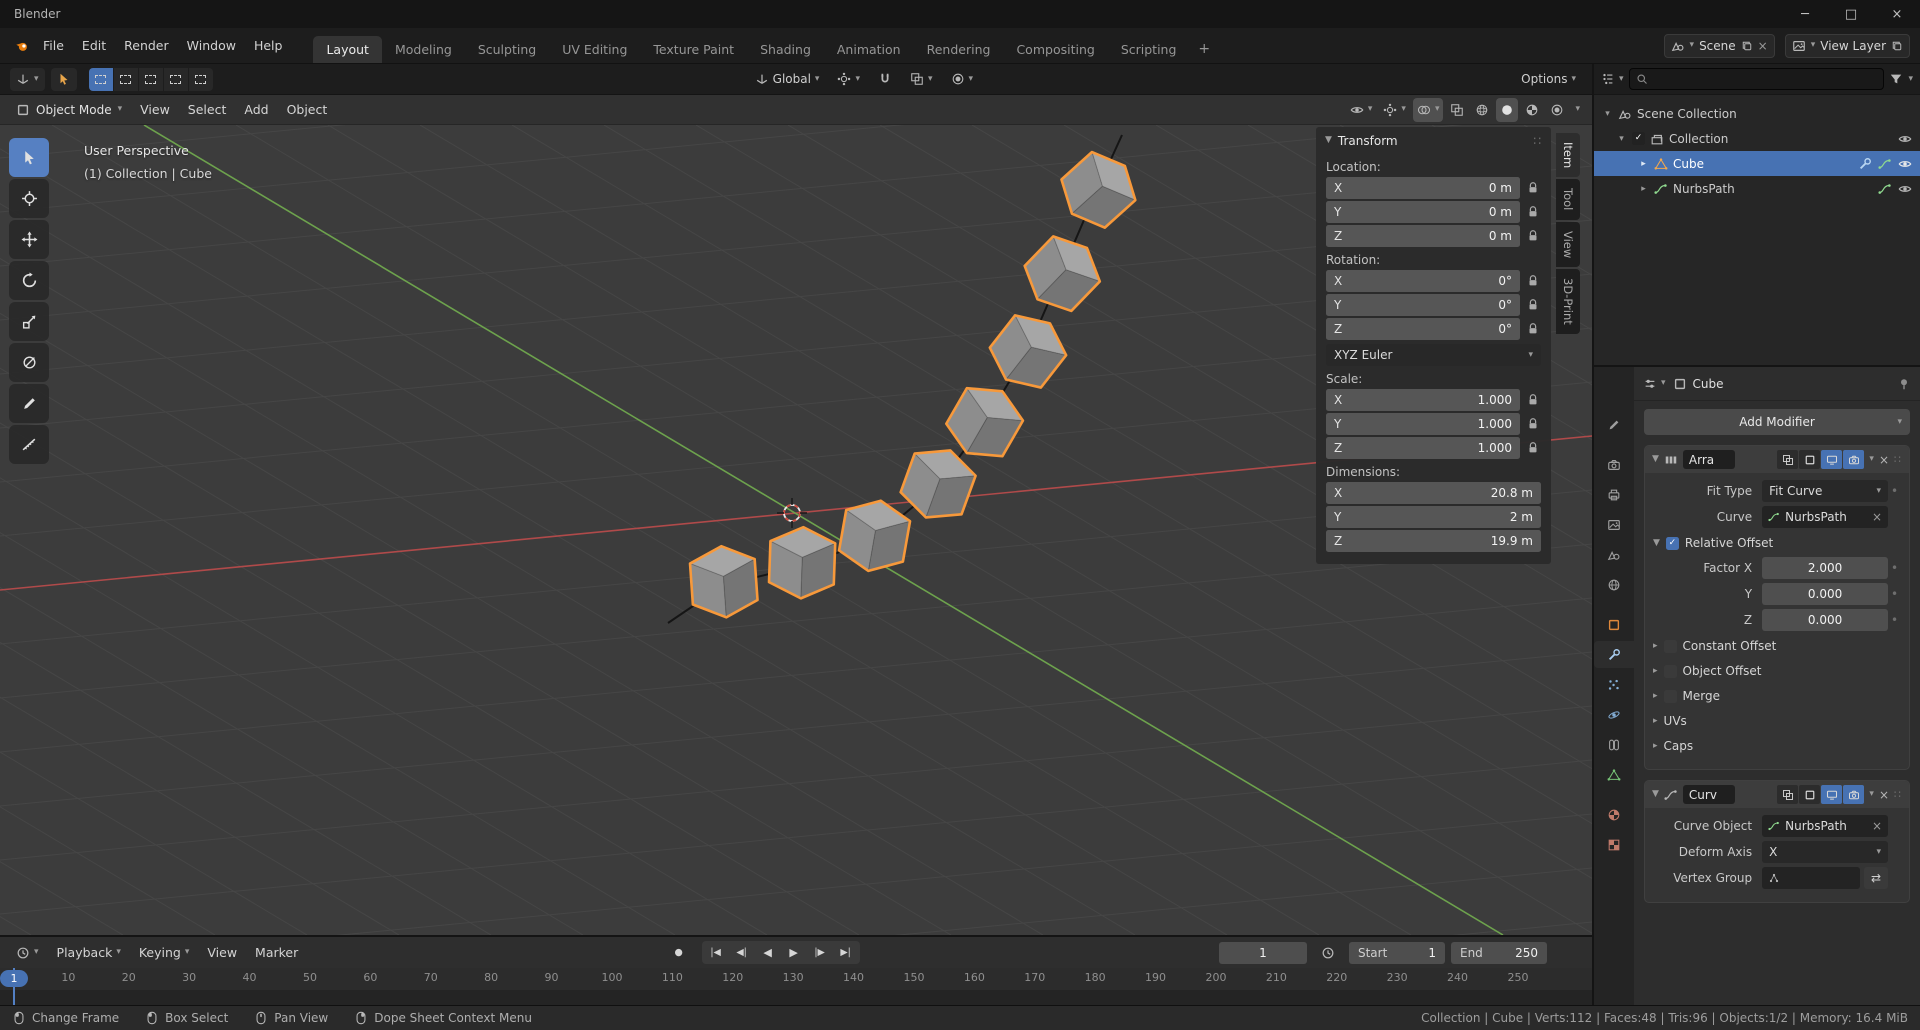  I want to click on location-z-field: Z 0 m, so click(1423, 236).